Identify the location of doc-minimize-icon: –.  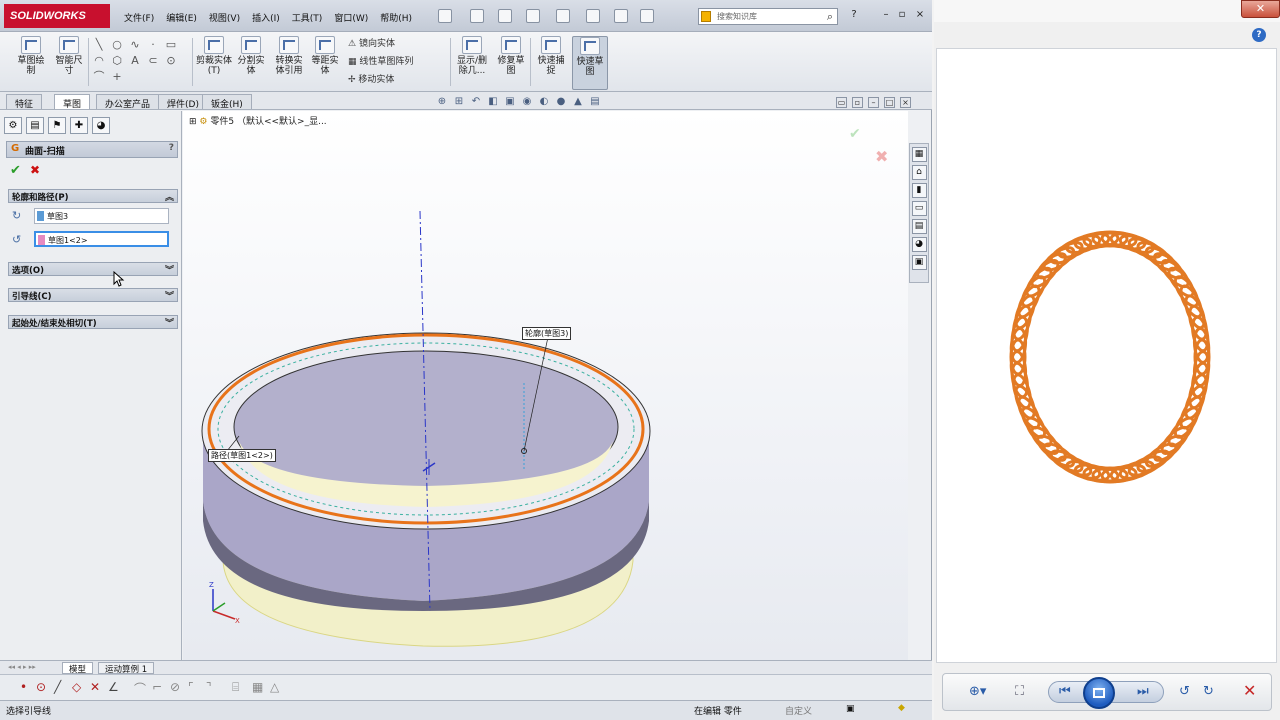
(873, 102).